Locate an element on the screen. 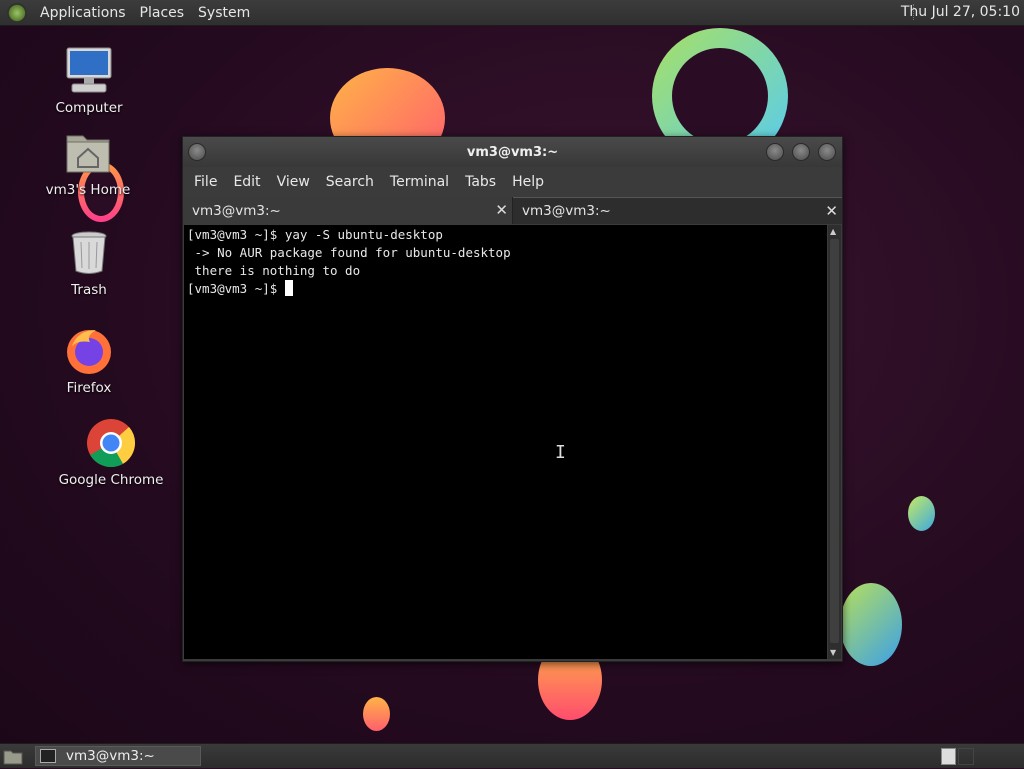  desktop-icon-label: vm3's Home is located at coordinates (88, 190).